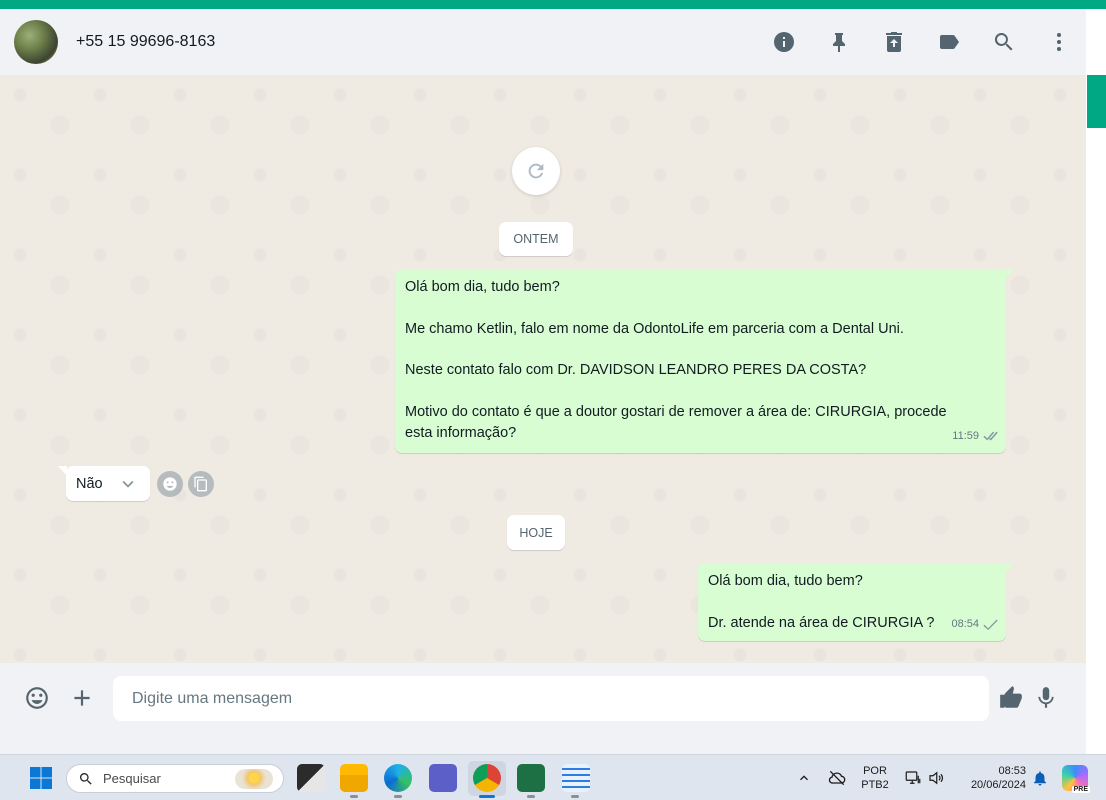  I want to click on start-button, so click(41, 778).